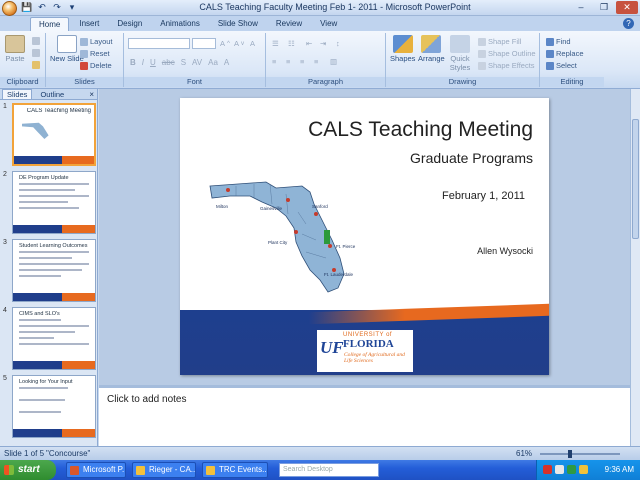 This screenshot has height=480, width=640. What do you see at coordinates (291, 43) in the screenshot?
I see `numbering-icon: ☷` at bounding box center [291, 43].